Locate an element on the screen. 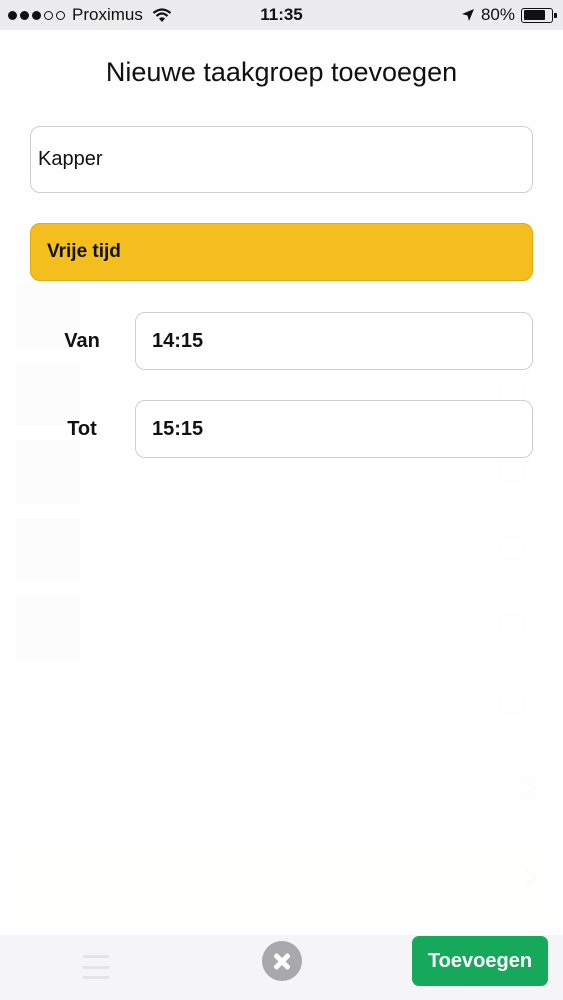 This screenshot has height=1000, width=563. location-arrow-icon is located at coordinates (467, 15).